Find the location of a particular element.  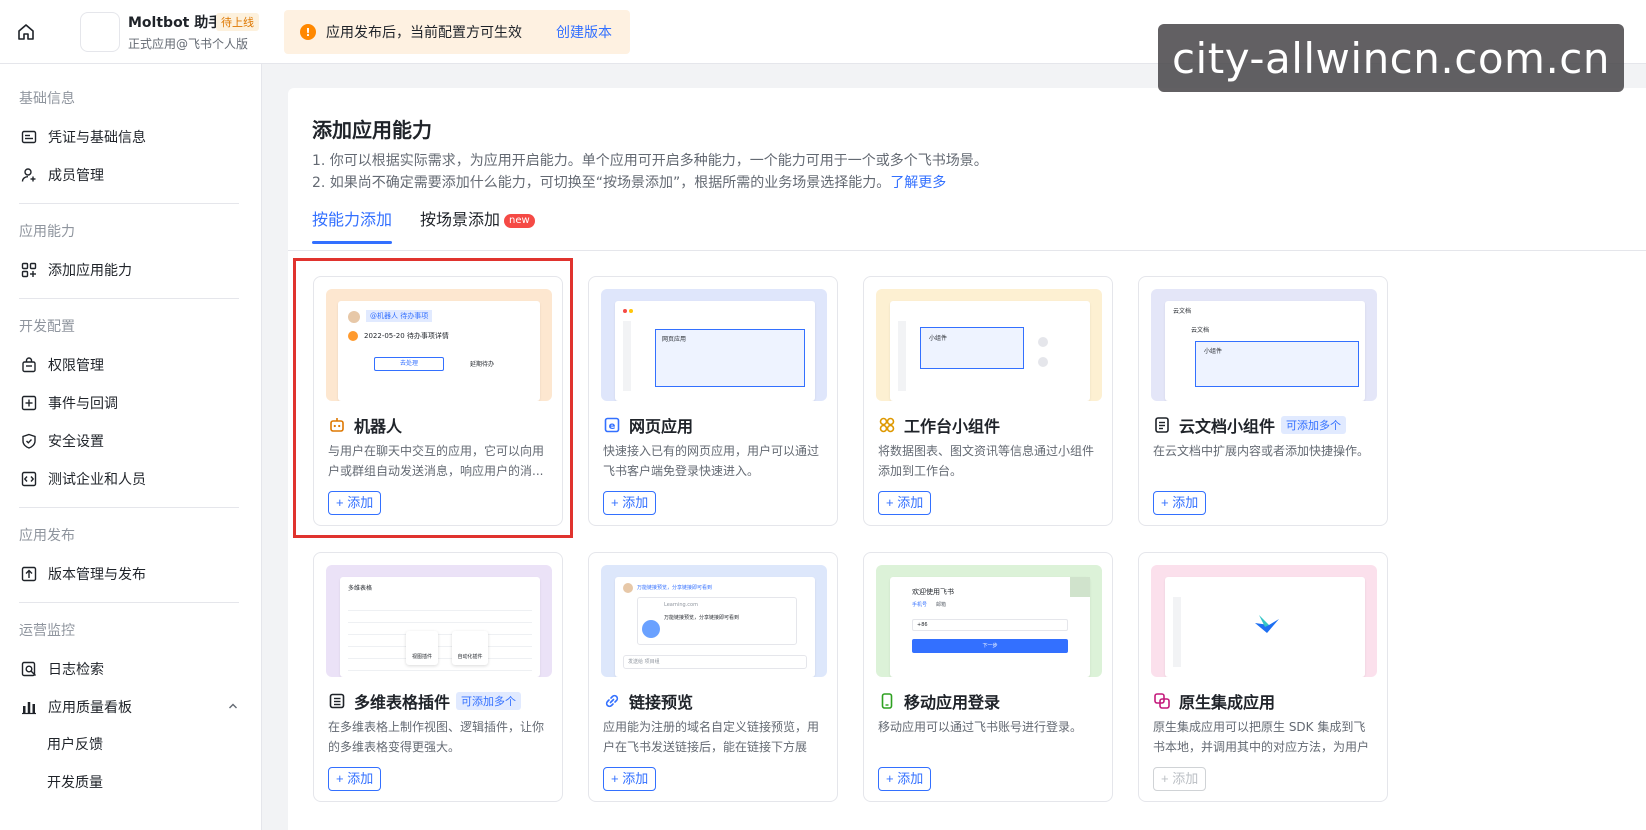

card-title: 原生集成应用 is located at coordinates (1214, 701).